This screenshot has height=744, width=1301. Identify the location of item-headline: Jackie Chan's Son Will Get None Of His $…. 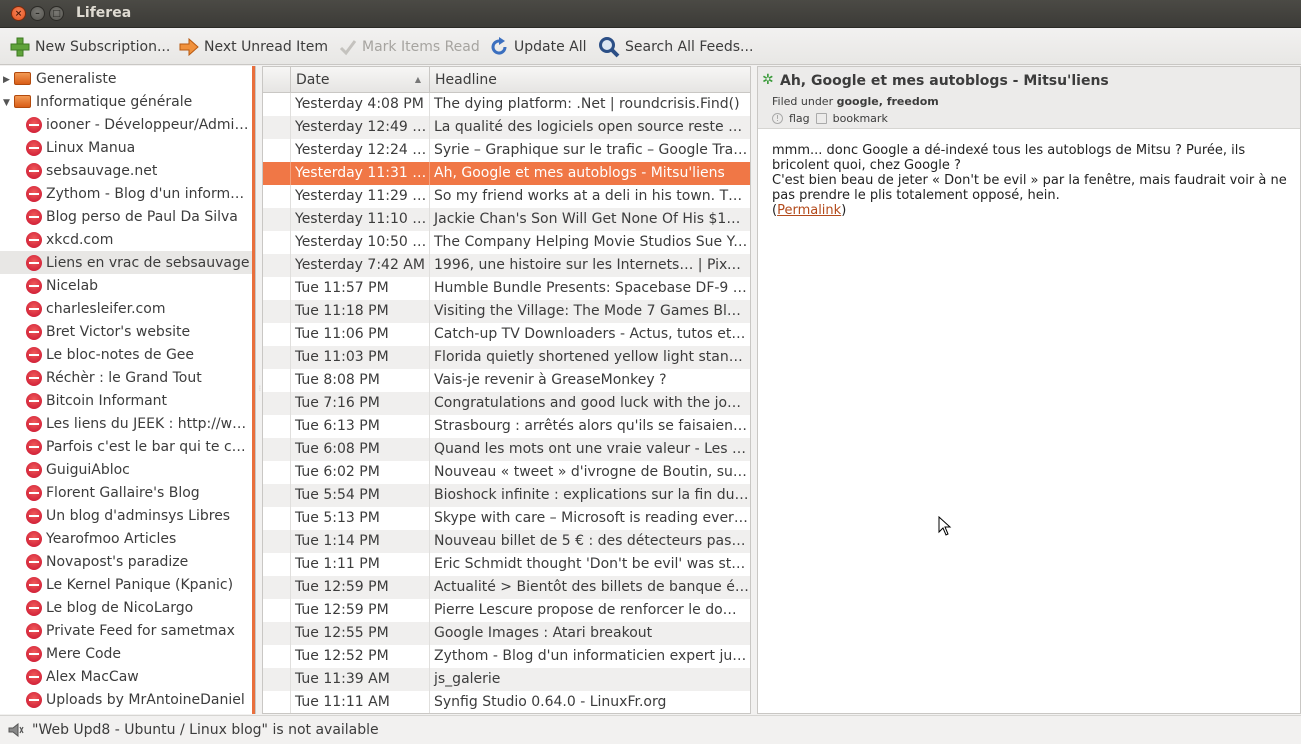
(591, 219).